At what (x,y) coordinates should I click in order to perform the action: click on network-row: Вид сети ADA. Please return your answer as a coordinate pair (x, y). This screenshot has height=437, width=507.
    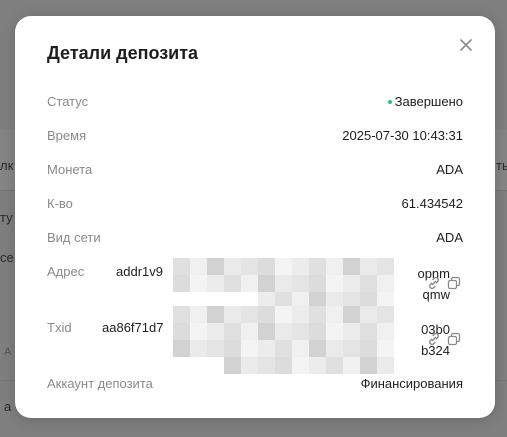
    Looking at the image, I should click on (255, 240).